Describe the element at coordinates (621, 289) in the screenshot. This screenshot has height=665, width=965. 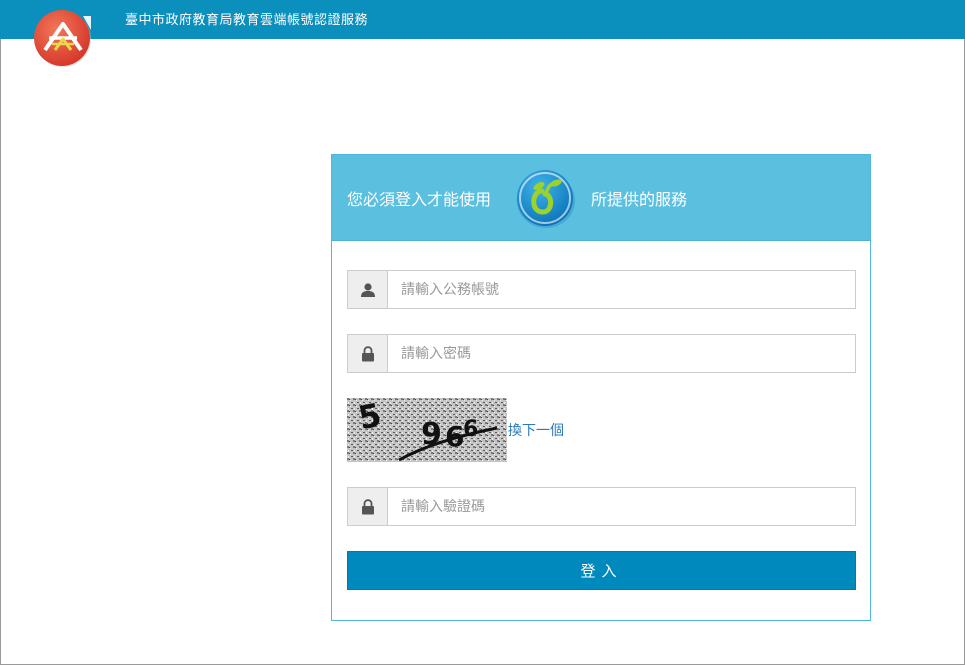
I see `username-input` at that location.